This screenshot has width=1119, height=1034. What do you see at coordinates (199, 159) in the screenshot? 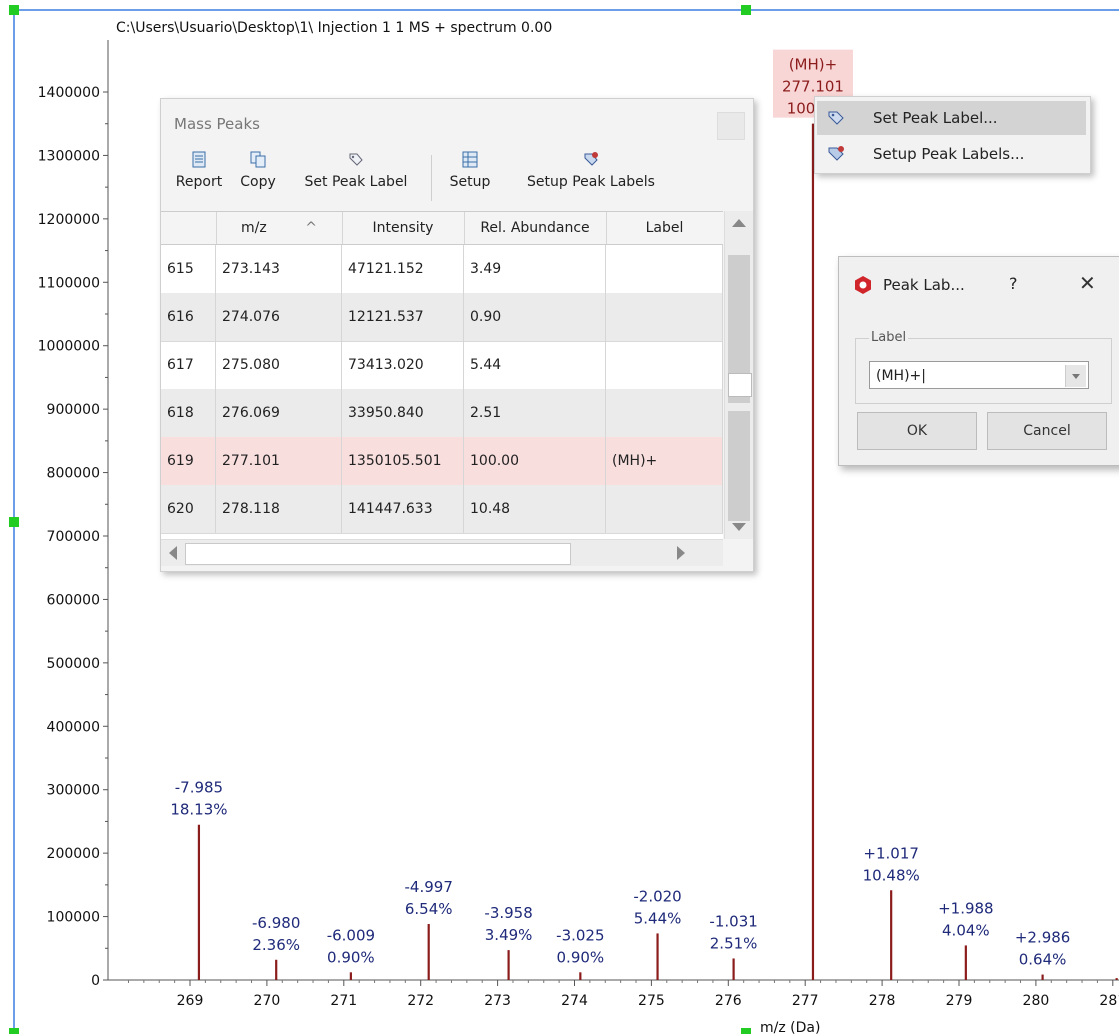
I see `report-icon` at bounding box center [199, 159].